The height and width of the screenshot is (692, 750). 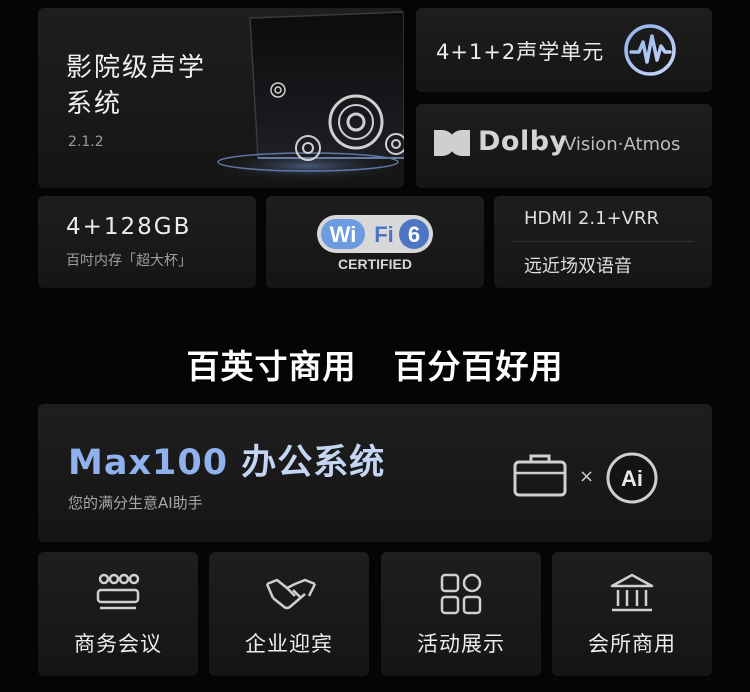 What do you see at coordinates (148, 463) in the screenshot?
I see `office-title-en: Max100` at bounding box center [148, 463].